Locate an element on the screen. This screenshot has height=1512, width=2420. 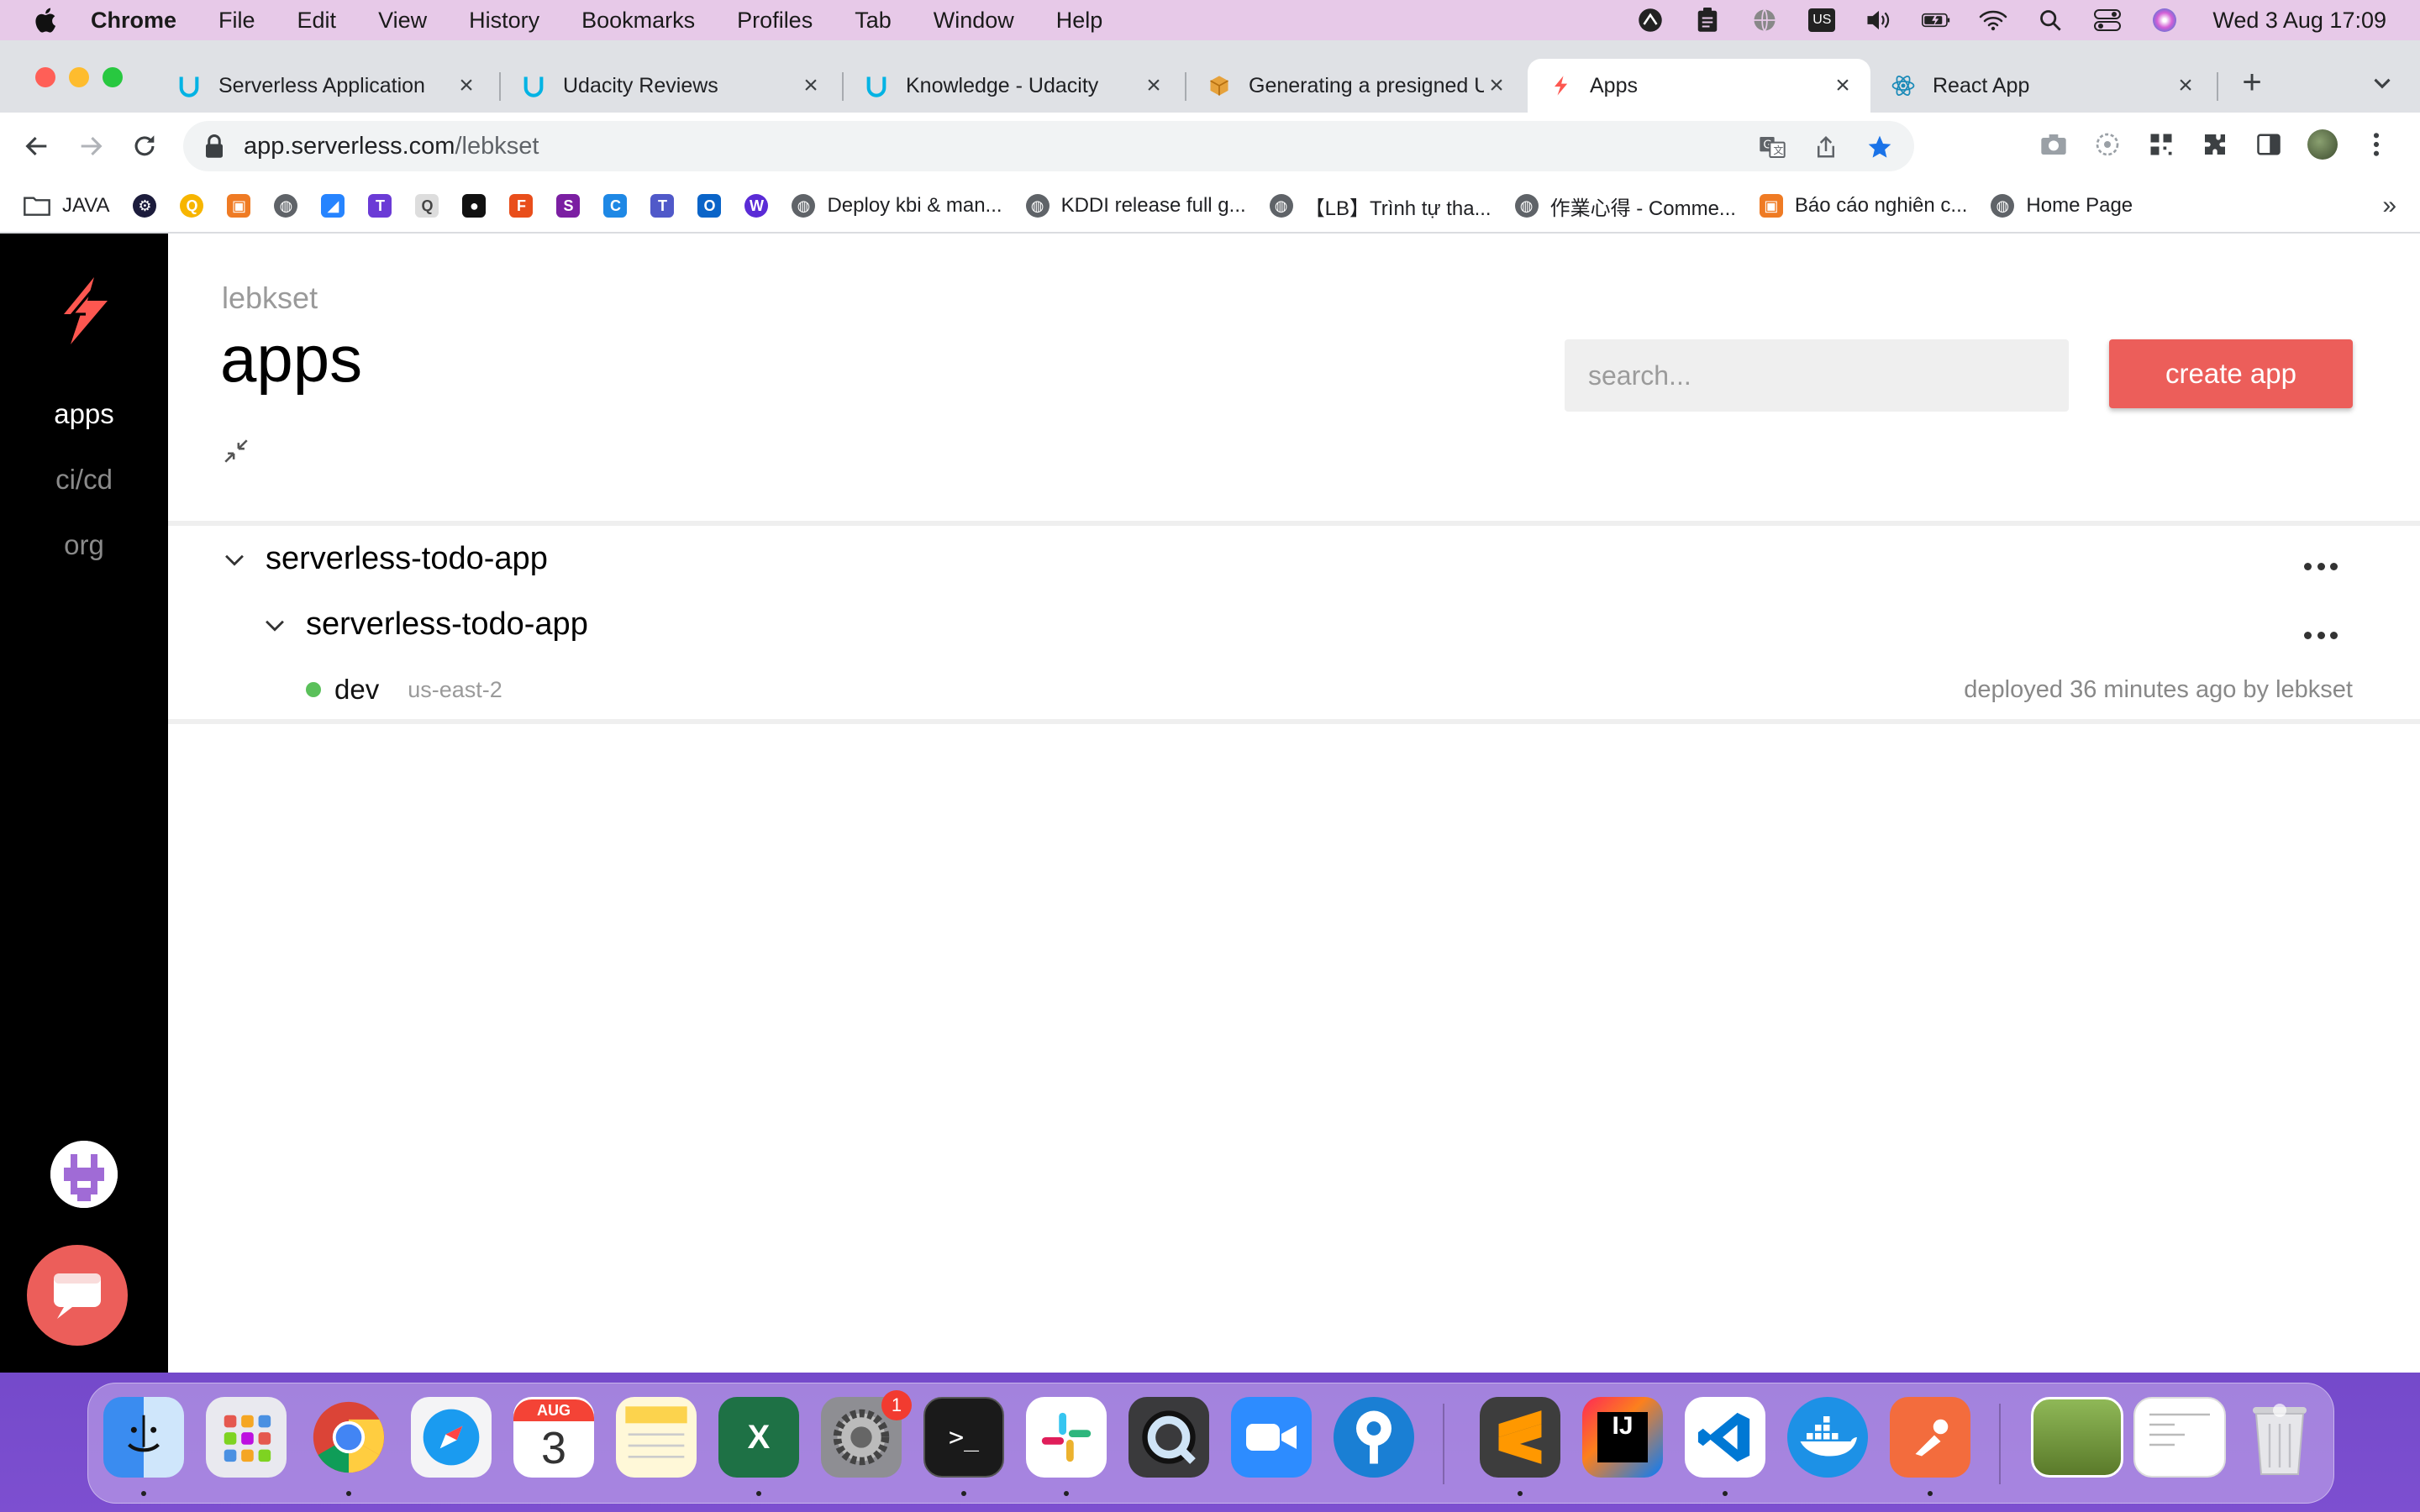
service-name: serverless-todo-app is located at coordinates (447, 624).